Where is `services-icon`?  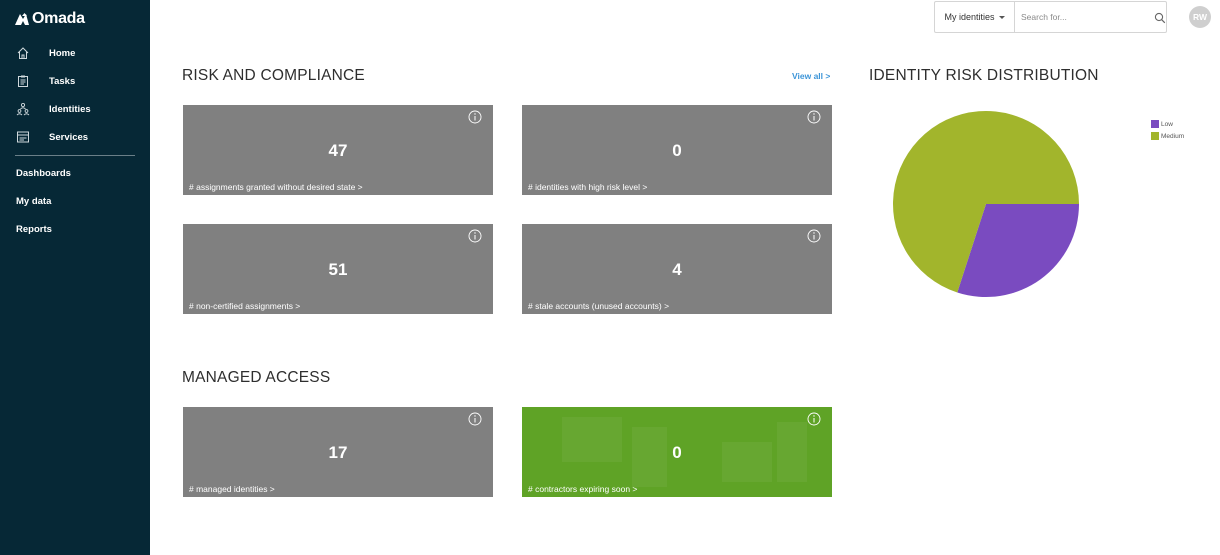 services-icon is located at coordinates (23, 137).